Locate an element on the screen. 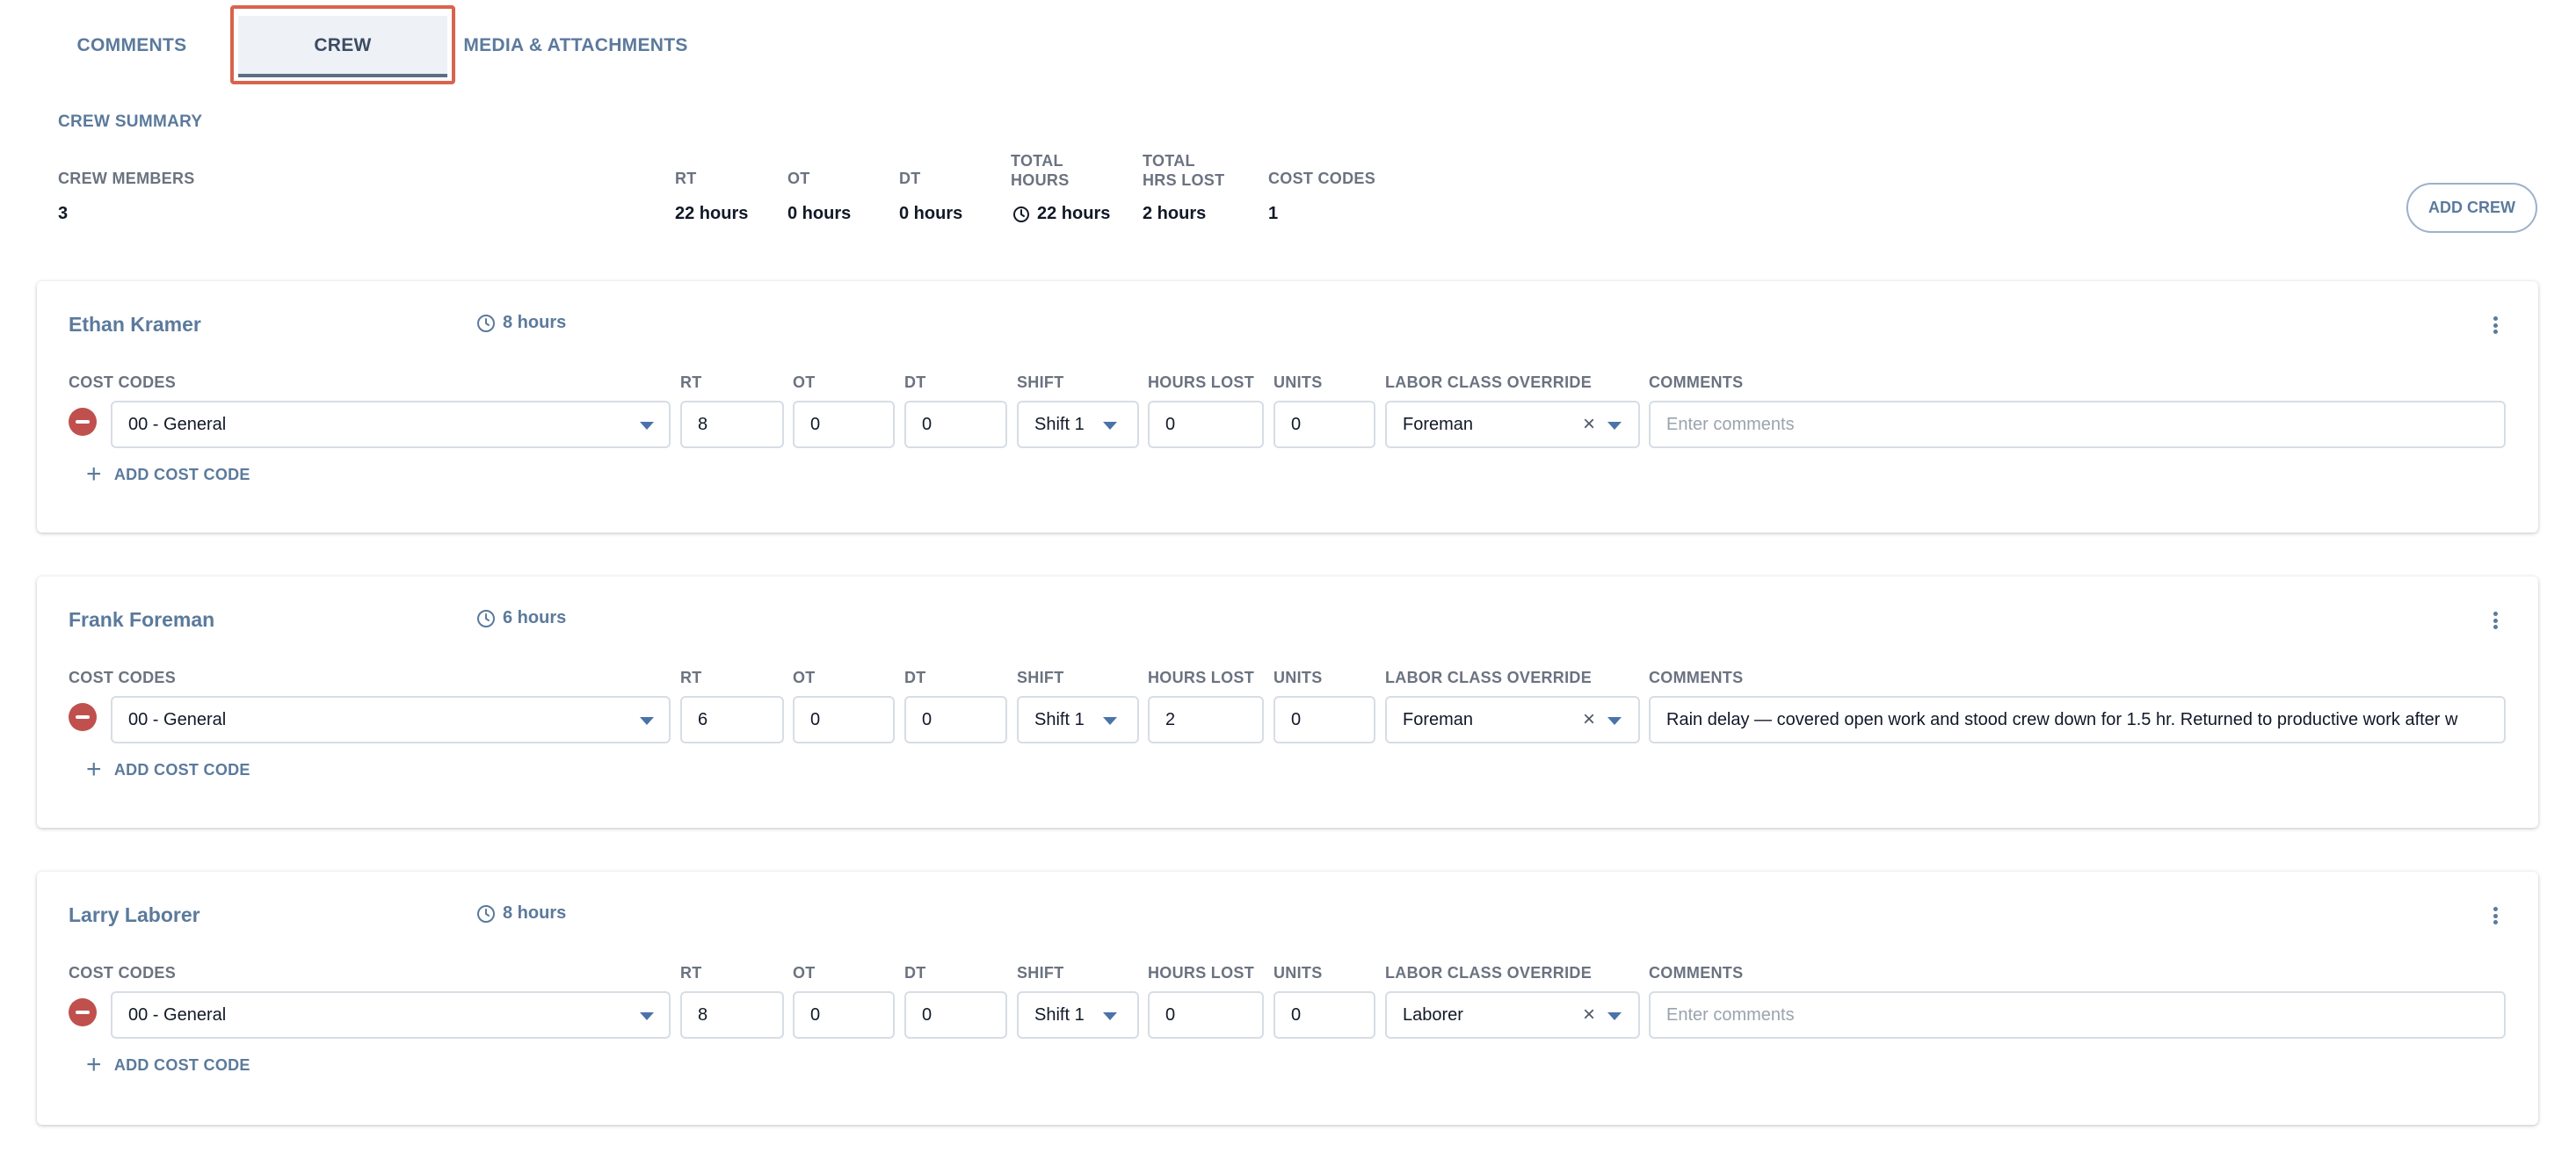 This screenshot has width=2576, height=1167. total-hrs-lost-label: TOTAL HRS LOST is located at coordinates (1184, 171).